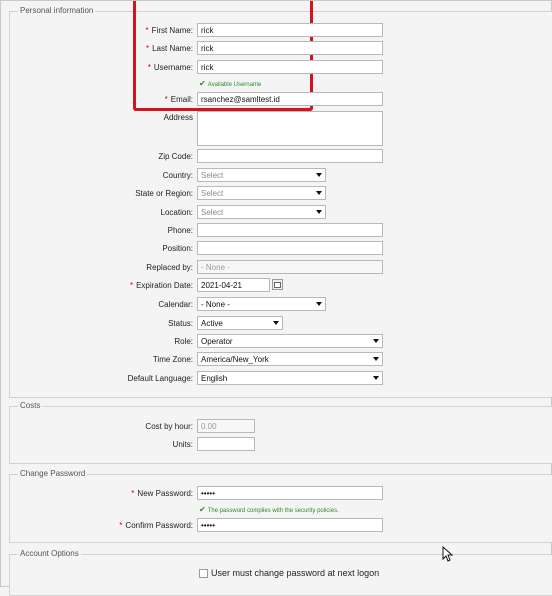 The width and height of the screenshot is (552, 596). What do you see at coordinates (177, 175) in the screenshot?
I see `country-label: Country:` at bounding box center [177, 175].